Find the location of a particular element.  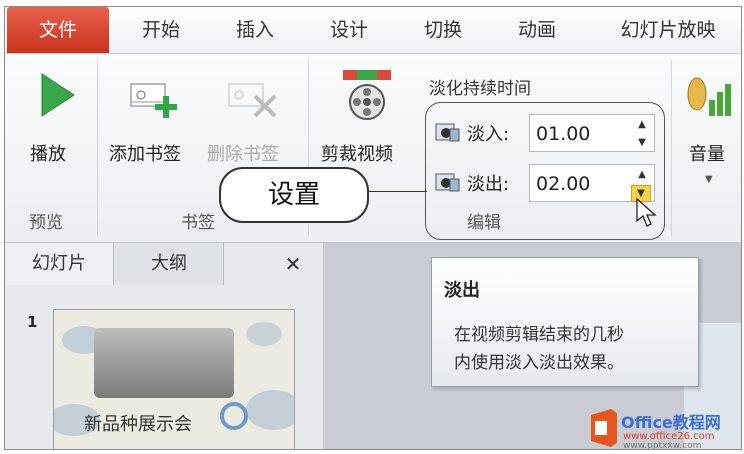

tab-slides: 幻灯片 is located at coordinates (59, 264).